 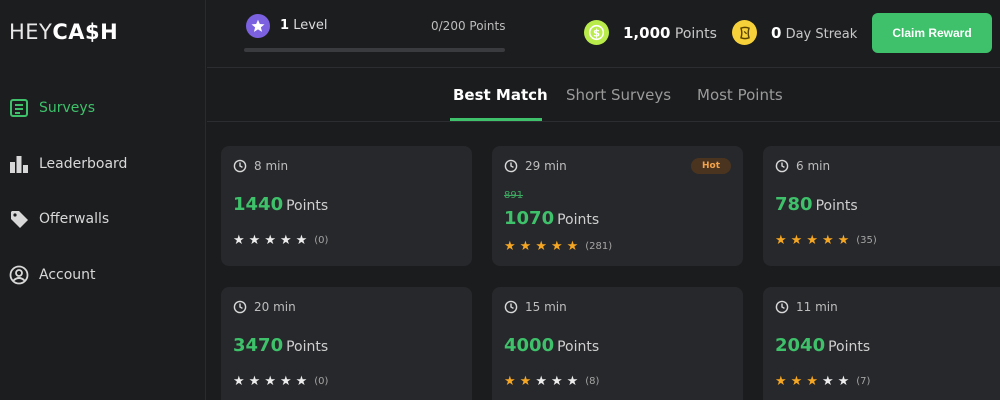 What do you see at coordinates (866, 240) in the screenshot?
I see `review-count: (35)` at bounding box center [866, 240].